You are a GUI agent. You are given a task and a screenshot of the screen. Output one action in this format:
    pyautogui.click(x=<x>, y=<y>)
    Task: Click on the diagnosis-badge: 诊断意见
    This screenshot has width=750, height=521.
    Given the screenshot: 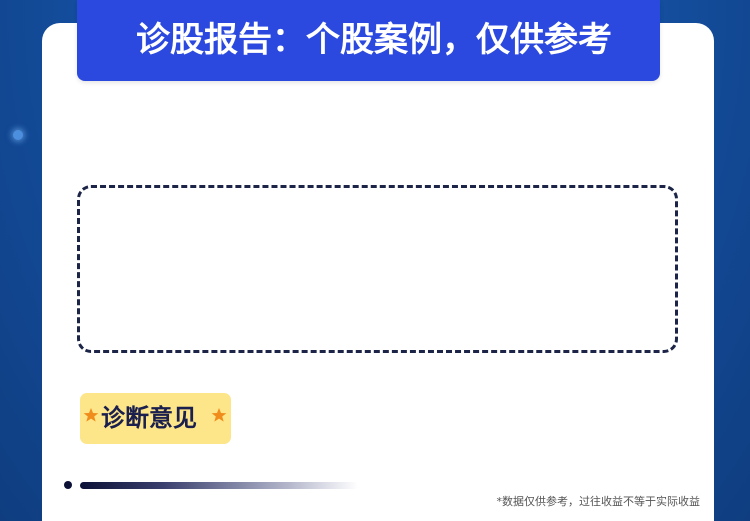 What is the action you would take?
    pyautogui.click(x=155, y=418)
    